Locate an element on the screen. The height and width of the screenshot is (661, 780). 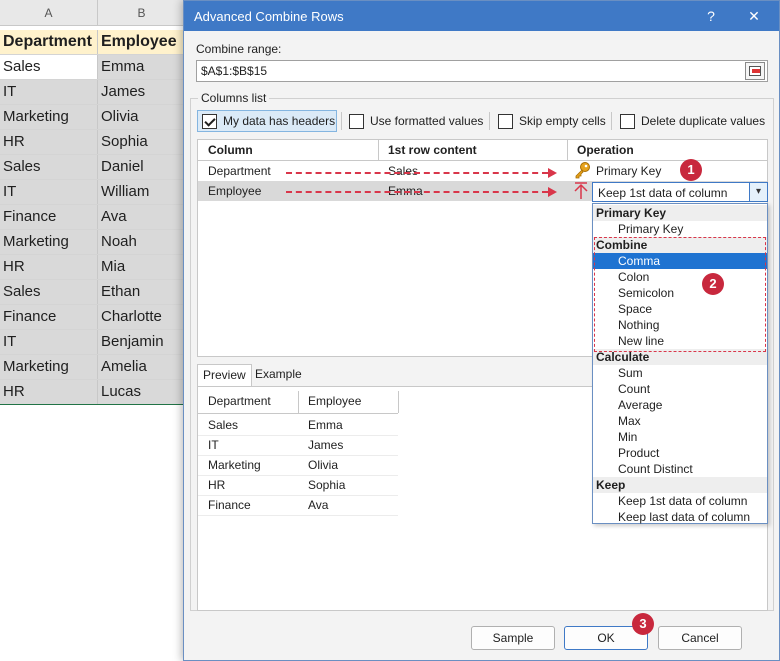
range-select-button is located at coordinates (755, 71).